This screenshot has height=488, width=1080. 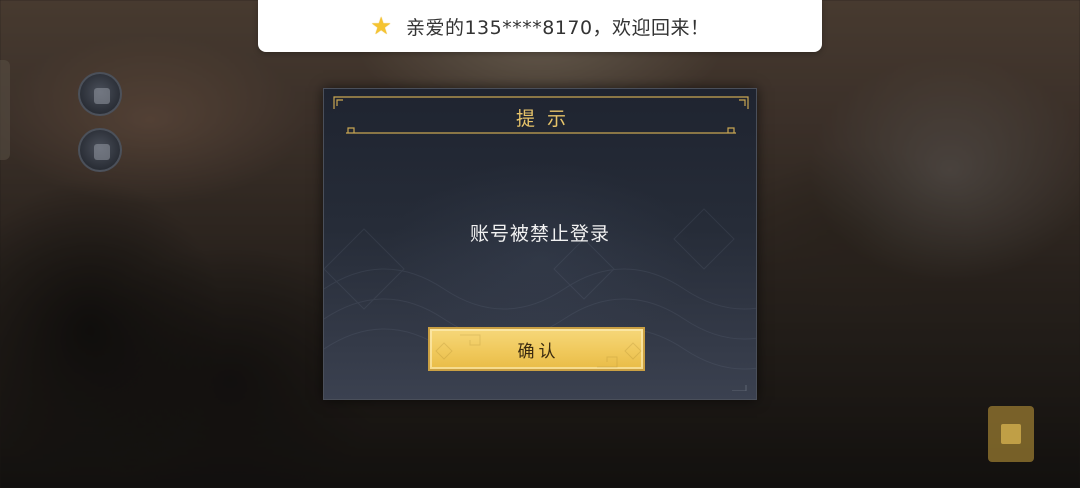 What do you see at coordinates (539, 234) in the screenshot?
I see `dialog-message: 账号被禁止登录` at bounding box center [539, 234].